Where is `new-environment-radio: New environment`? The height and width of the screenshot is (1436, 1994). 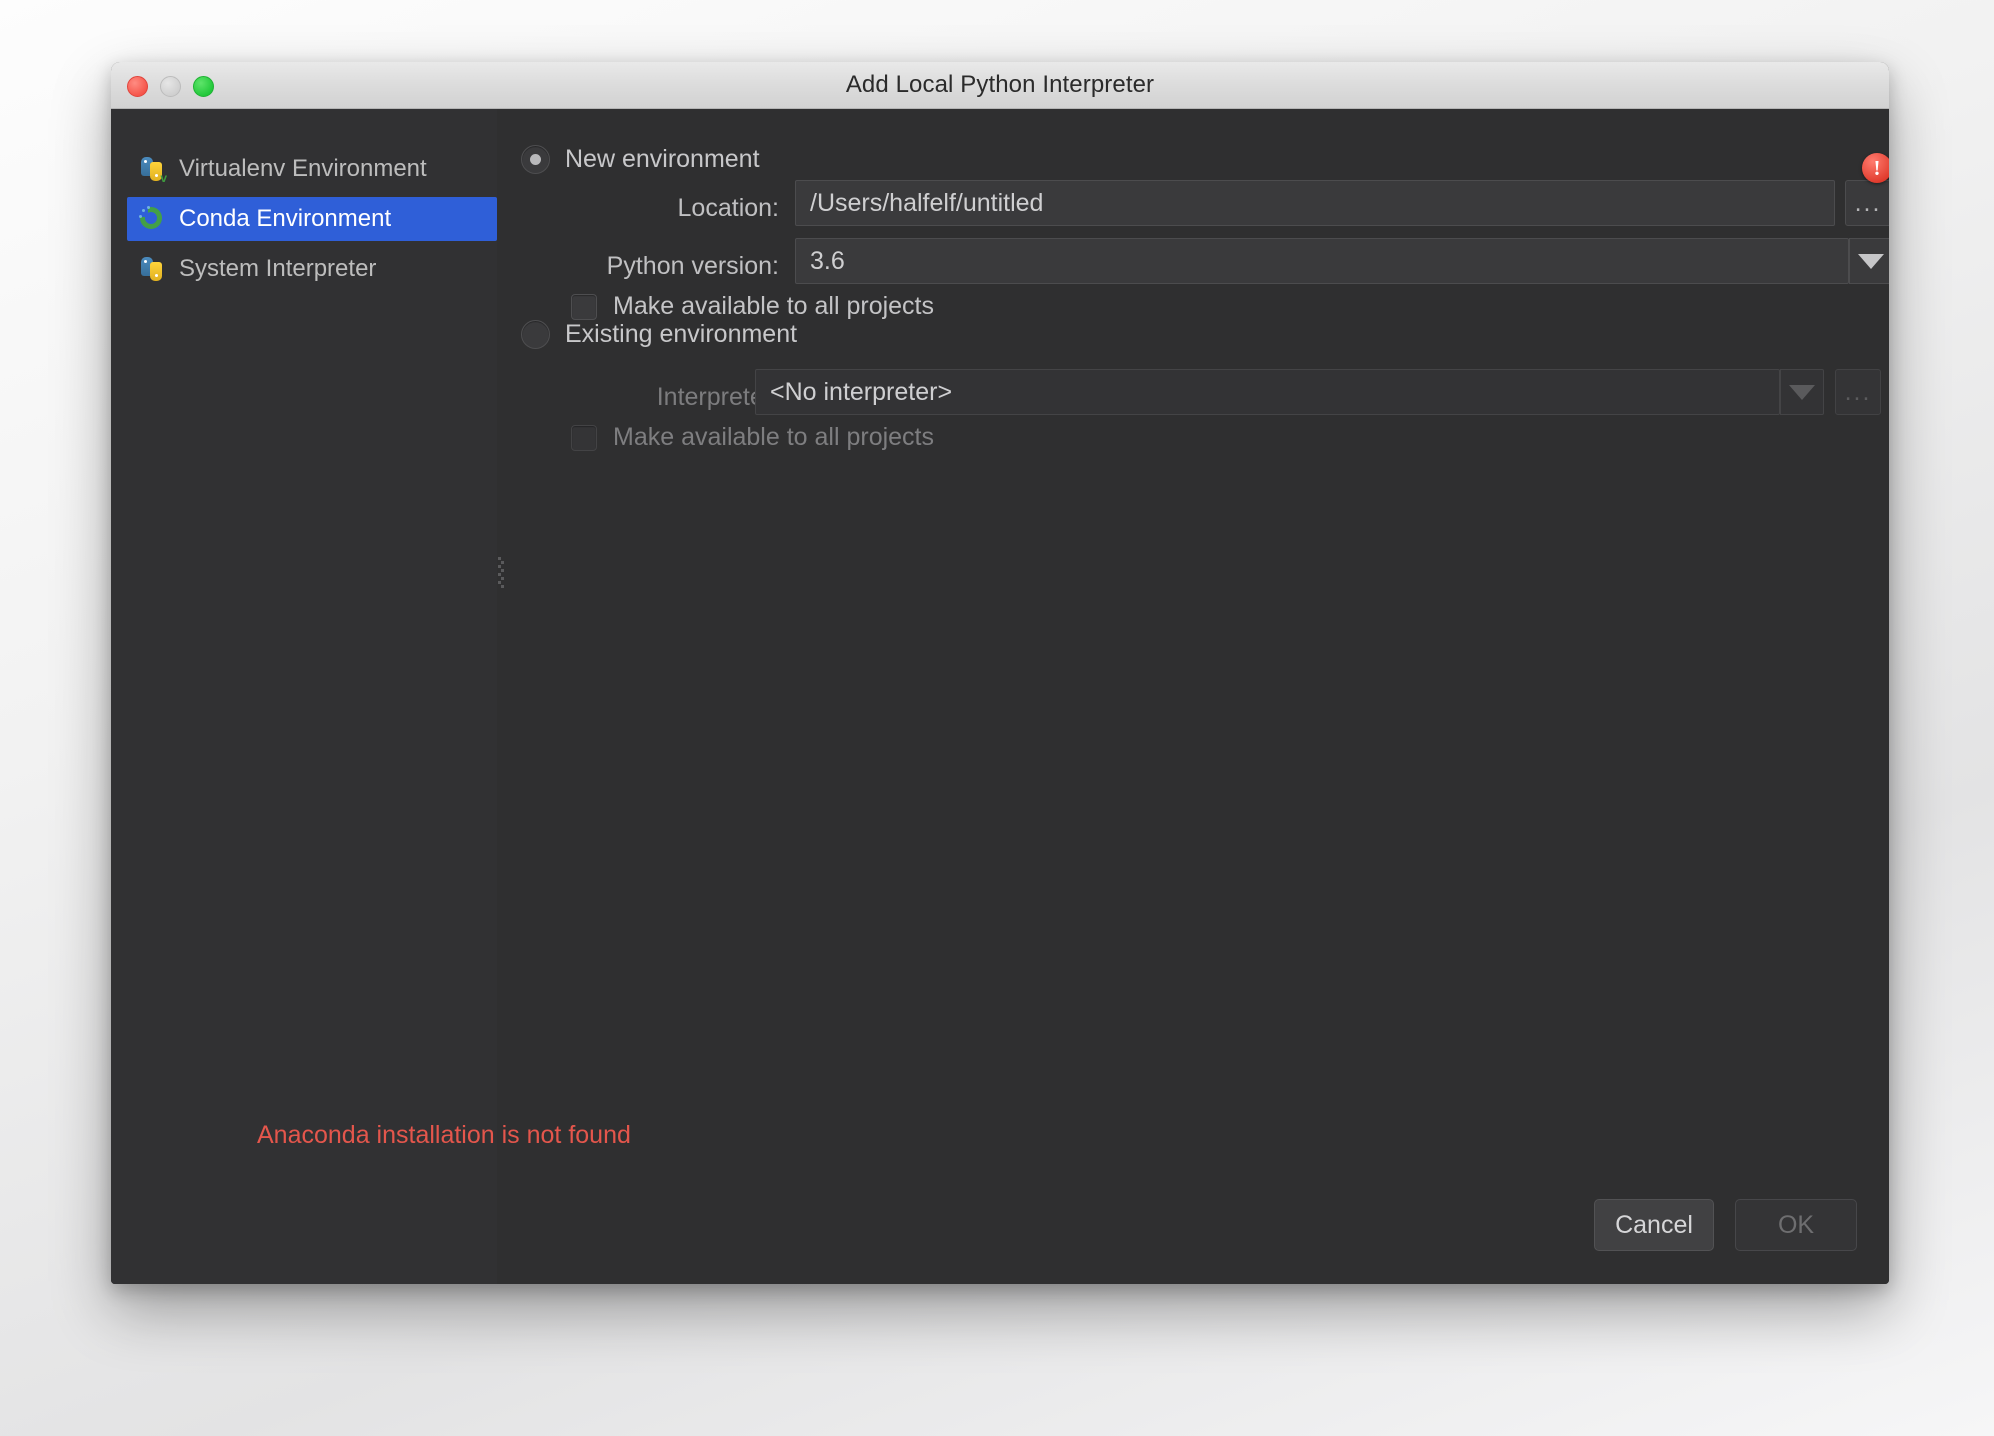 new-environment-radio: New environment is located at coordinates (640, 159).